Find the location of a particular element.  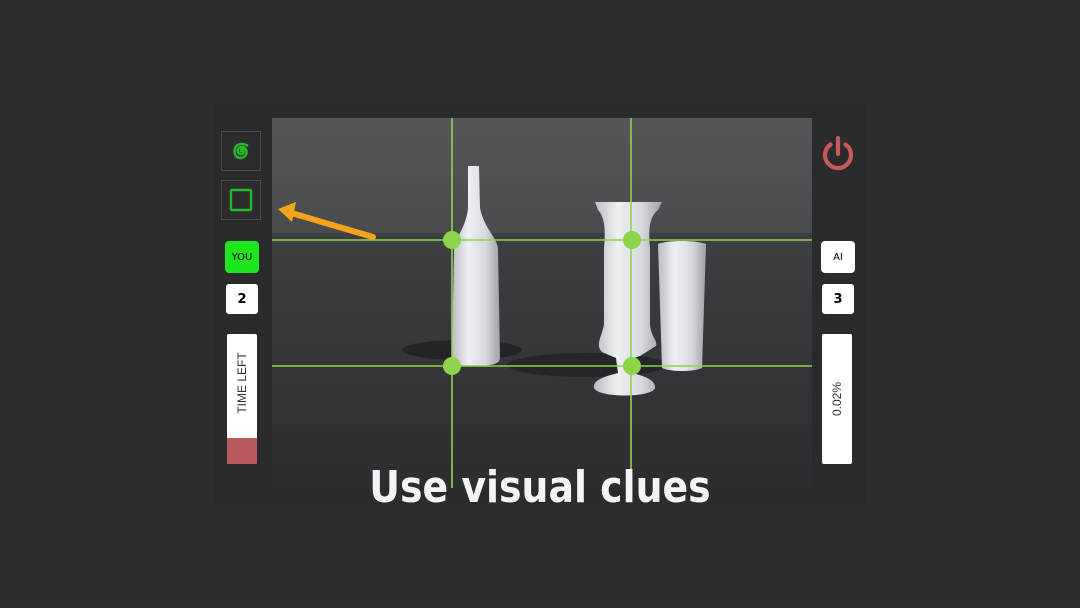

player-label: YOU is located at coordinates (242, 257).